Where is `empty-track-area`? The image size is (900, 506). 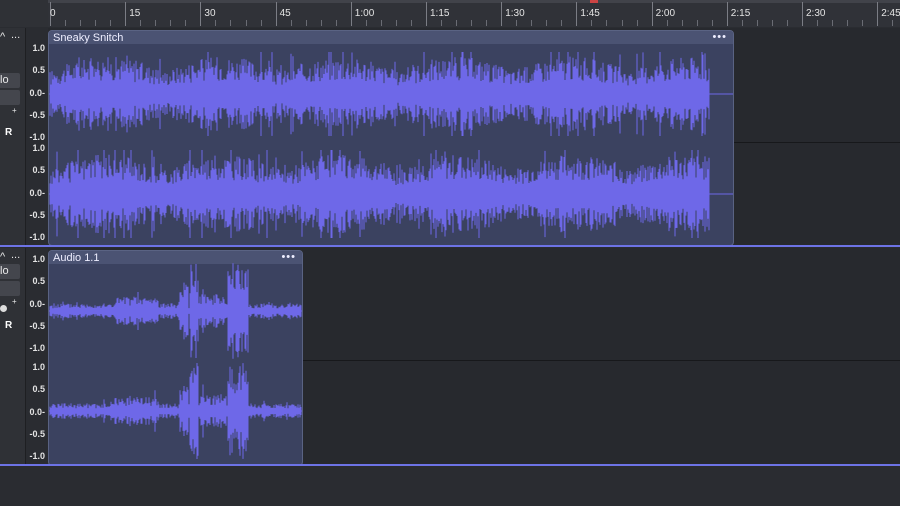
empty-track-area is located at coordinates (450, 486).